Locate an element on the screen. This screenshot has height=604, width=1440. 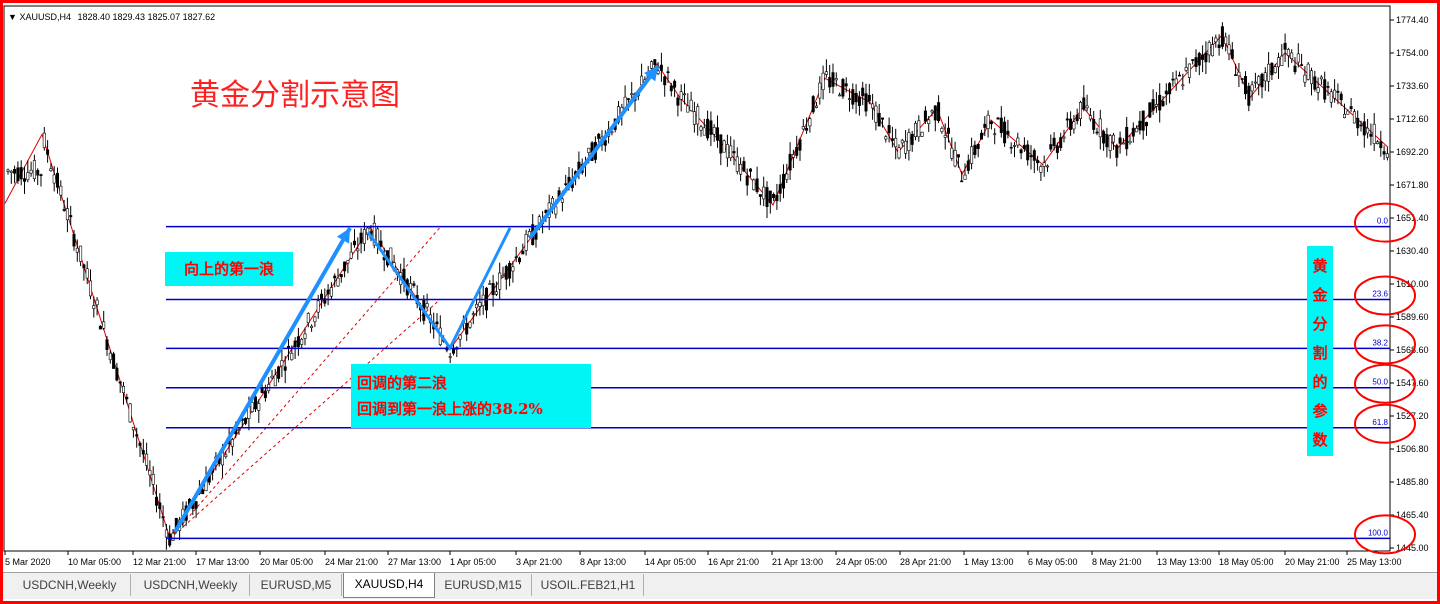
time-axis-label: 24 Apr 05:00 is located at coordinates (861, 562).